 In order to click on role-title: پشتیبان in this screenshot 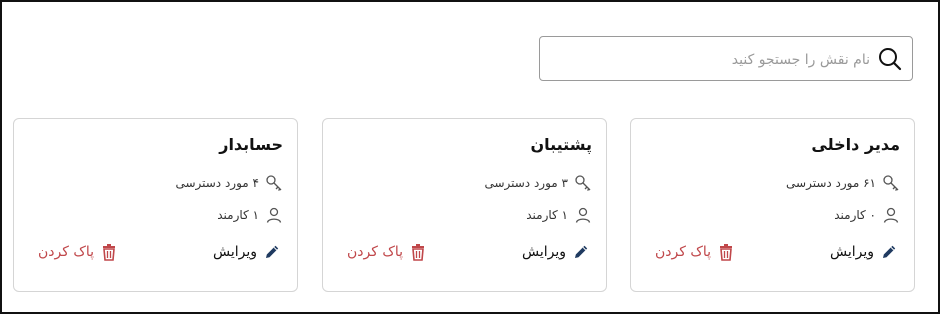, I will do `click(561, 144)`.